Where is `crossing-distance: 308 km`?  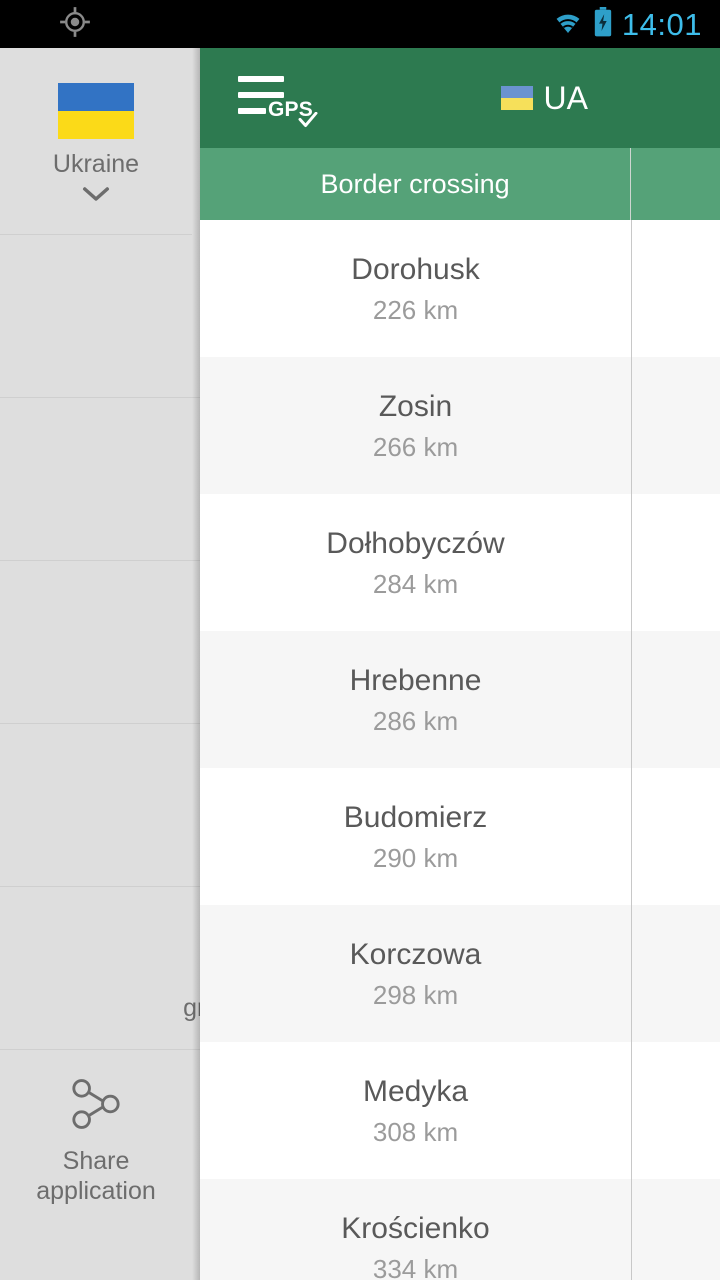 crossing-distance: 308 km is located at coordinates (415, 1131).